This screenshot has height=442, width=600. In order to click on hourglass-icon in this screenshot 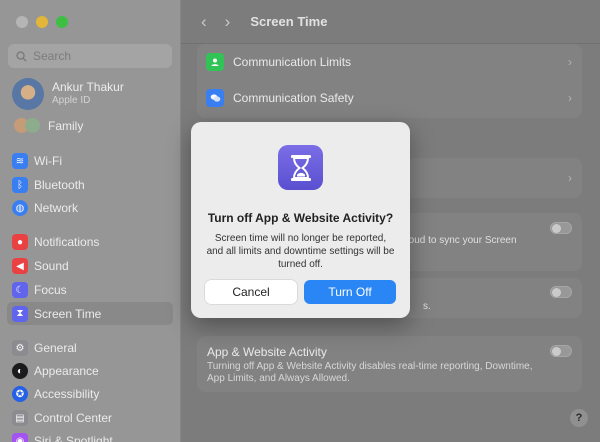, I will do `click(300, 167)`.